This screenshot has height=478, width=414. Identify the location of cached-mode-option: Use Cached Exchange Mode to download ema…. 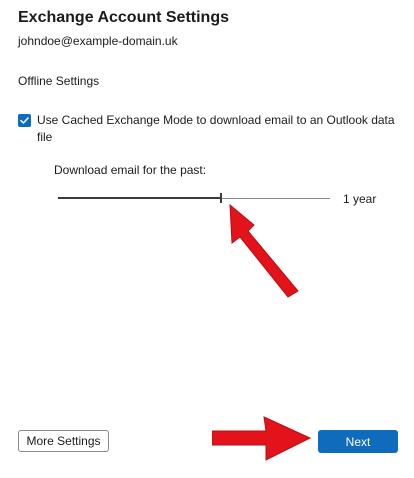
(210, 129).